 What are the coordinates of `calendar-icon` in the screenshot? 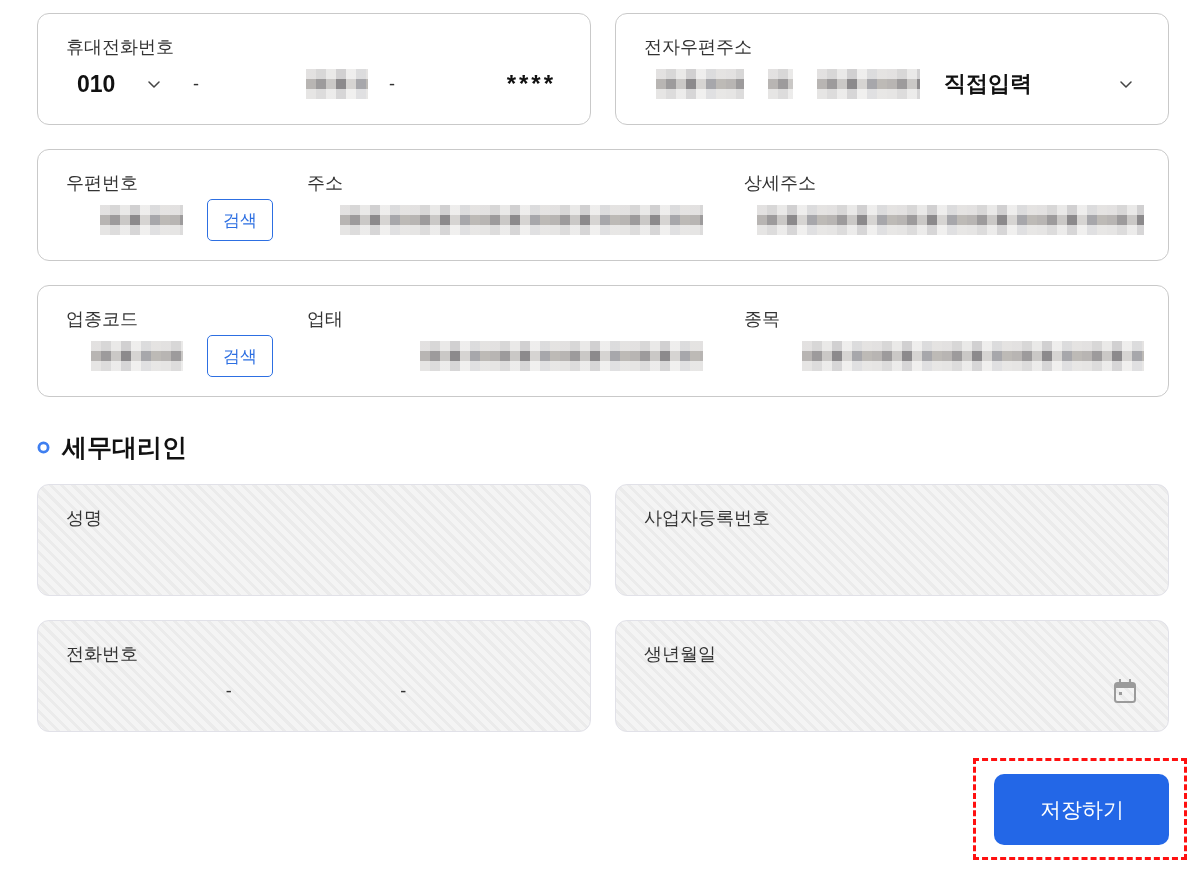 It's located at (1125, 691).